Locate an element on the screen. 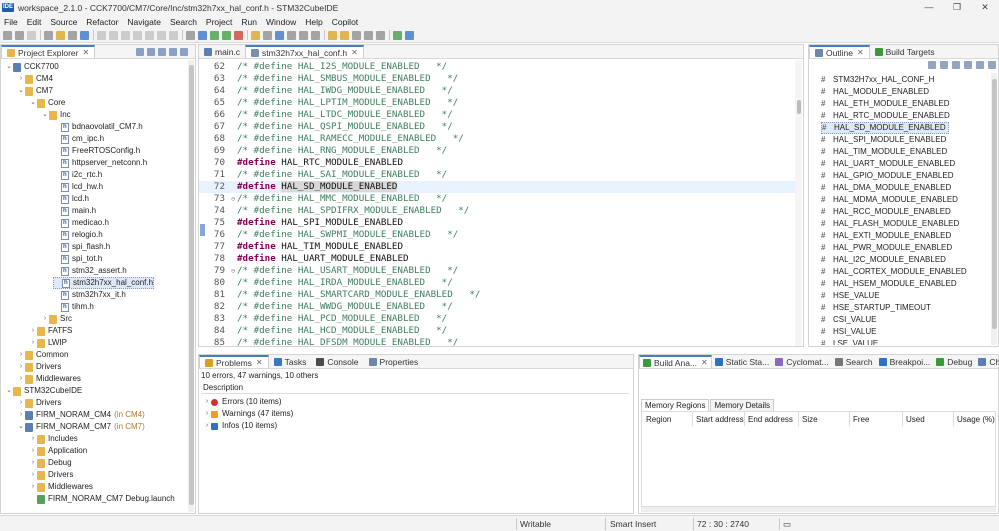 This screenshot has width=999, height=531. step-return-icon is located at coordinates (173, 35).